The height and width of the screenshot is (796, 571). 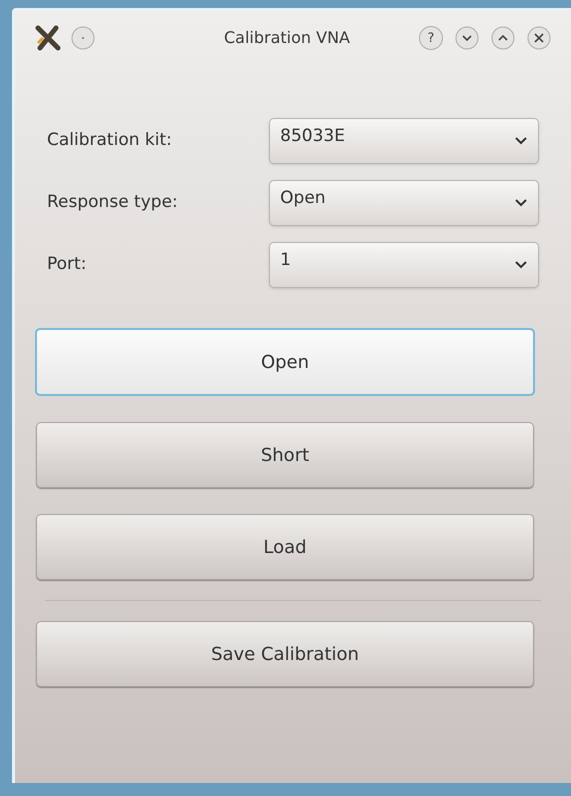 I want to click on dropdown: Open, so click(x=404, y=203).